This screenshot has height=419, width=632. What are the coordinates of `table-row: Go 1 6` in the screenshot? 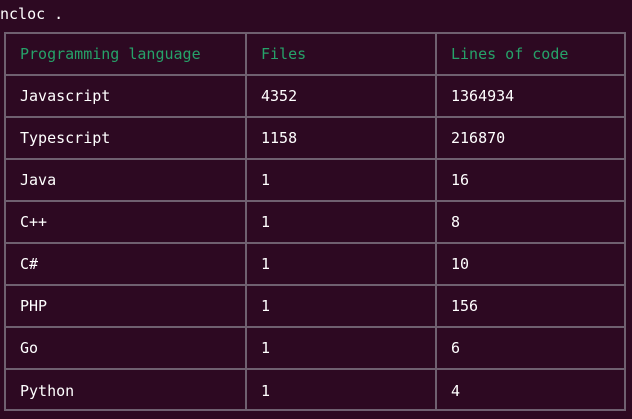 It's located at (315, 348).